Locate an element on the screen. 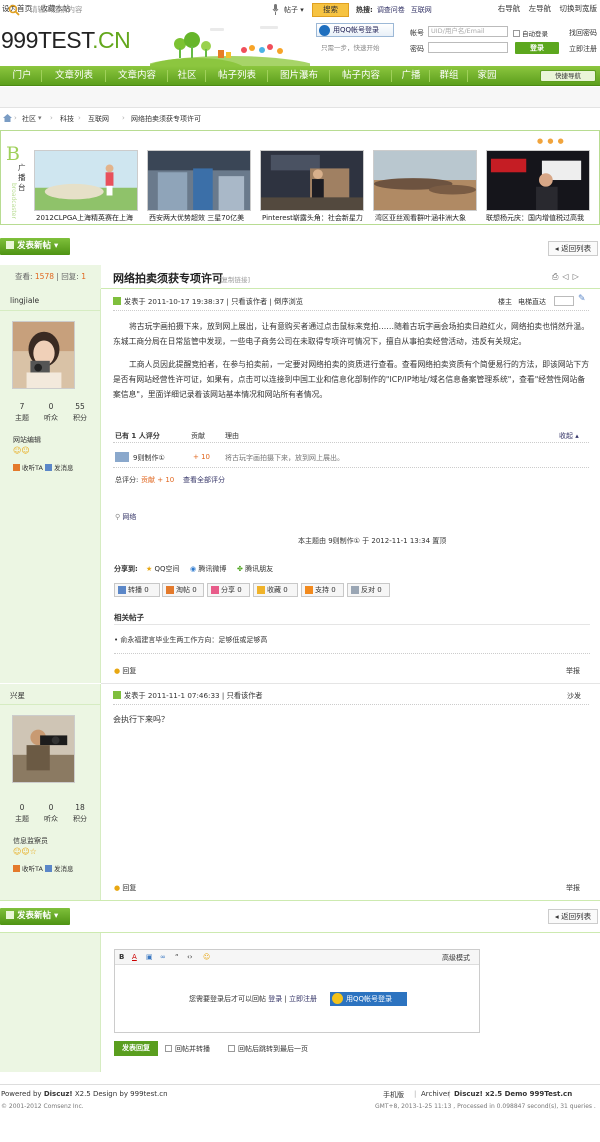 This screenshot has width=600, height=1142. broadcast-caption: 2012CLPGA上海精英赛在上海 is located at coordinates (90, 218).